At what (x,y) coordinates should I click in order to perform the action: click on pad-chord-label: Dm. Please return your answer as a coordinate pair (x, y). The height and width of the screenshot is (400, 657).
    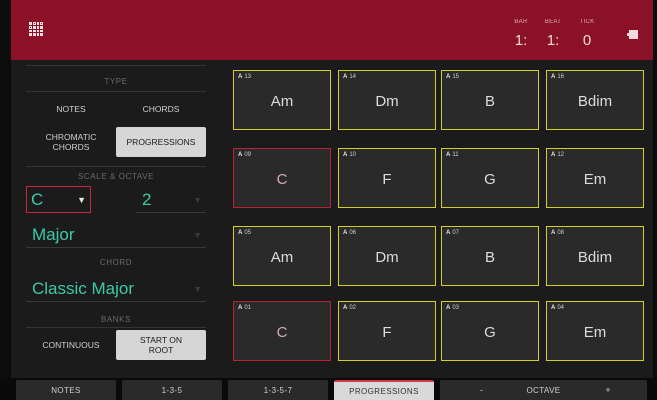
    Looking at the image, I should click on (387, 101).